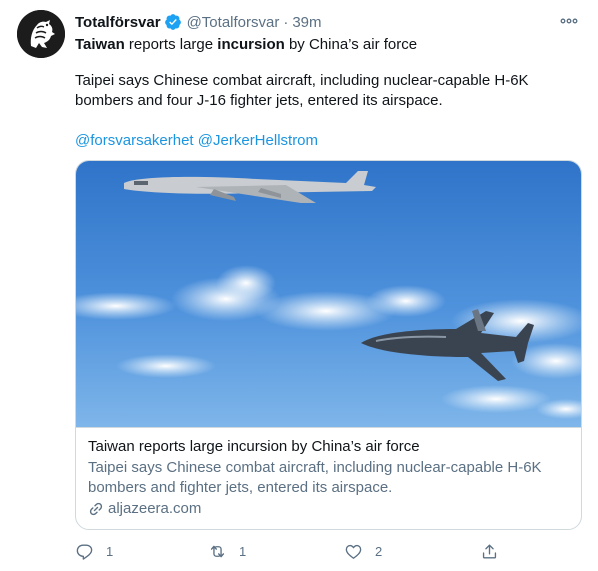 This screenshot has width=598, height=571. I want to click on like-button: 2, so click(363, 551).